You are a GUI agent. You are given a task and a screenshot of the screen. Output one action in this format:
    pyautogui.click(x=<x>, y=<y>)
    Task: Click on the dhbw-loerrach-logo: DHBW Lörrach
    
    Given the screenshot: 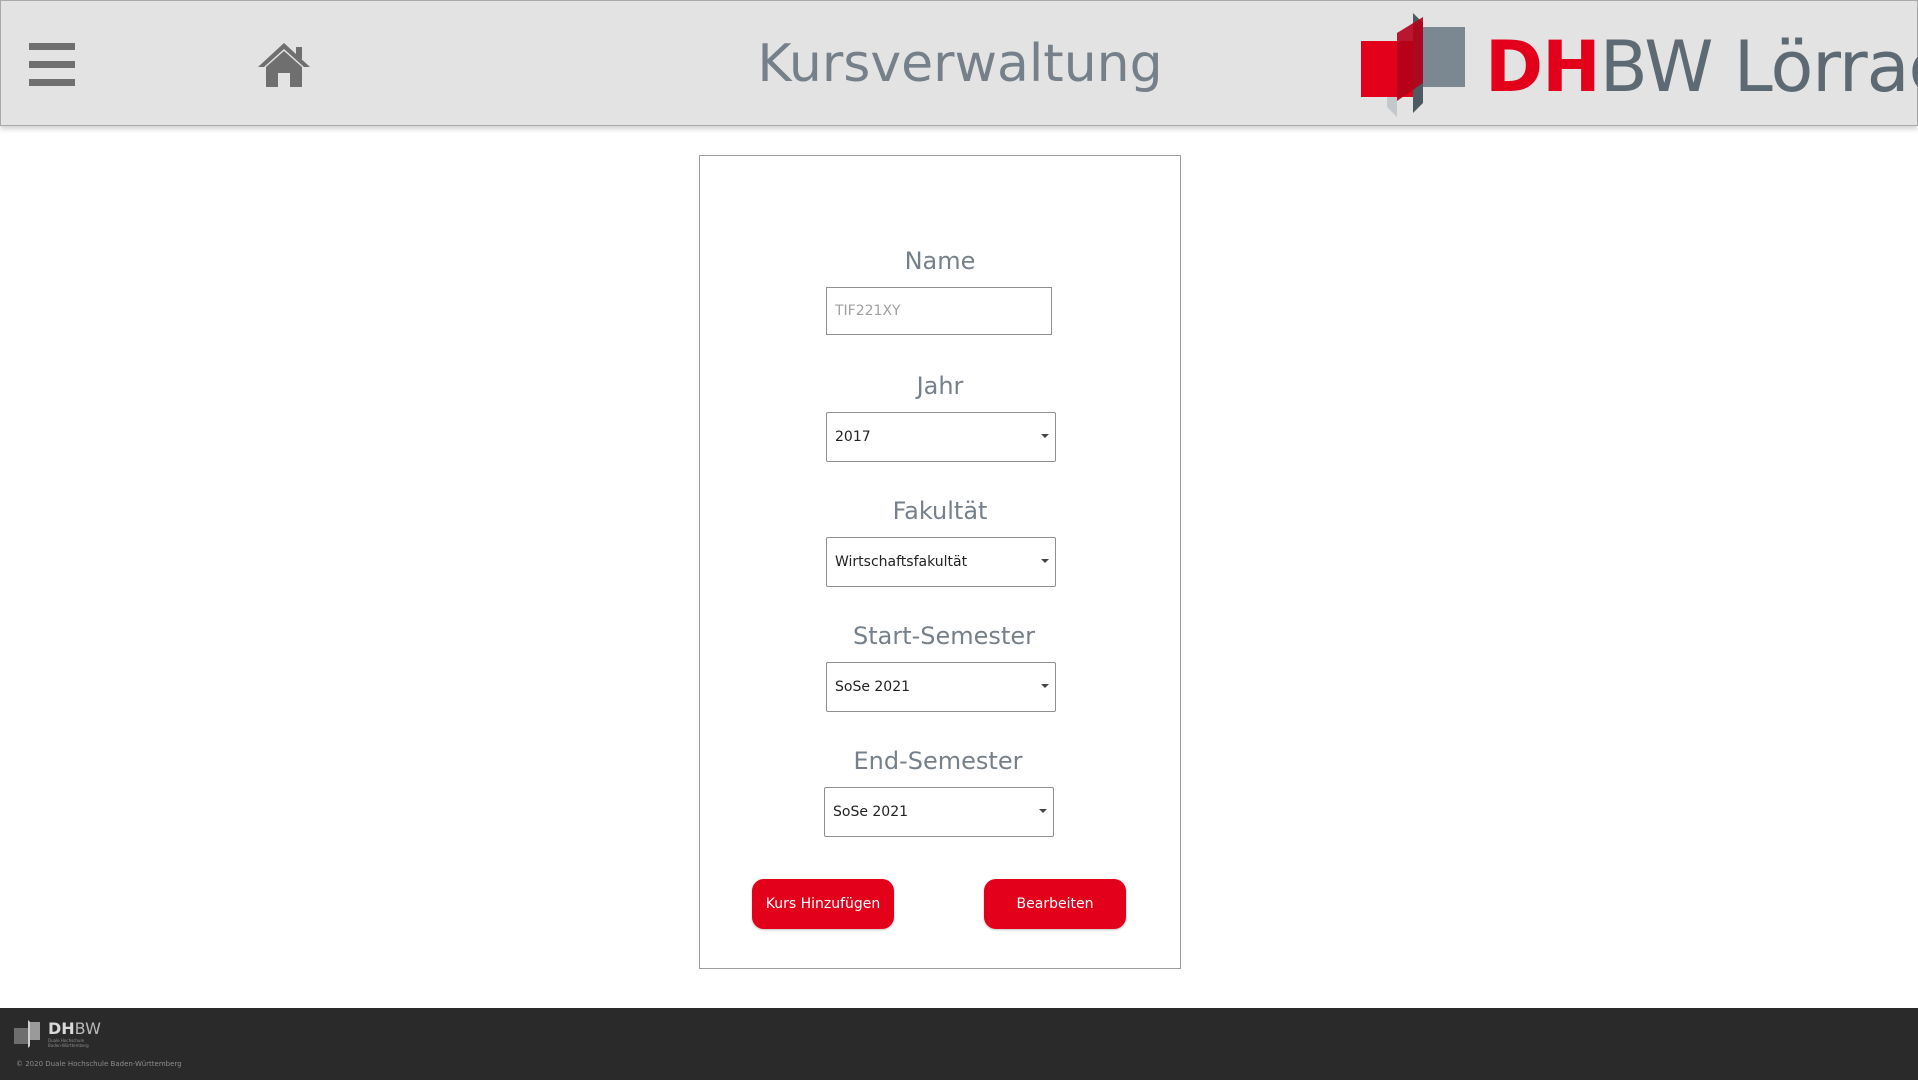 What is the action you would take?
    pyautogui.click(x=1639, y=65)
    